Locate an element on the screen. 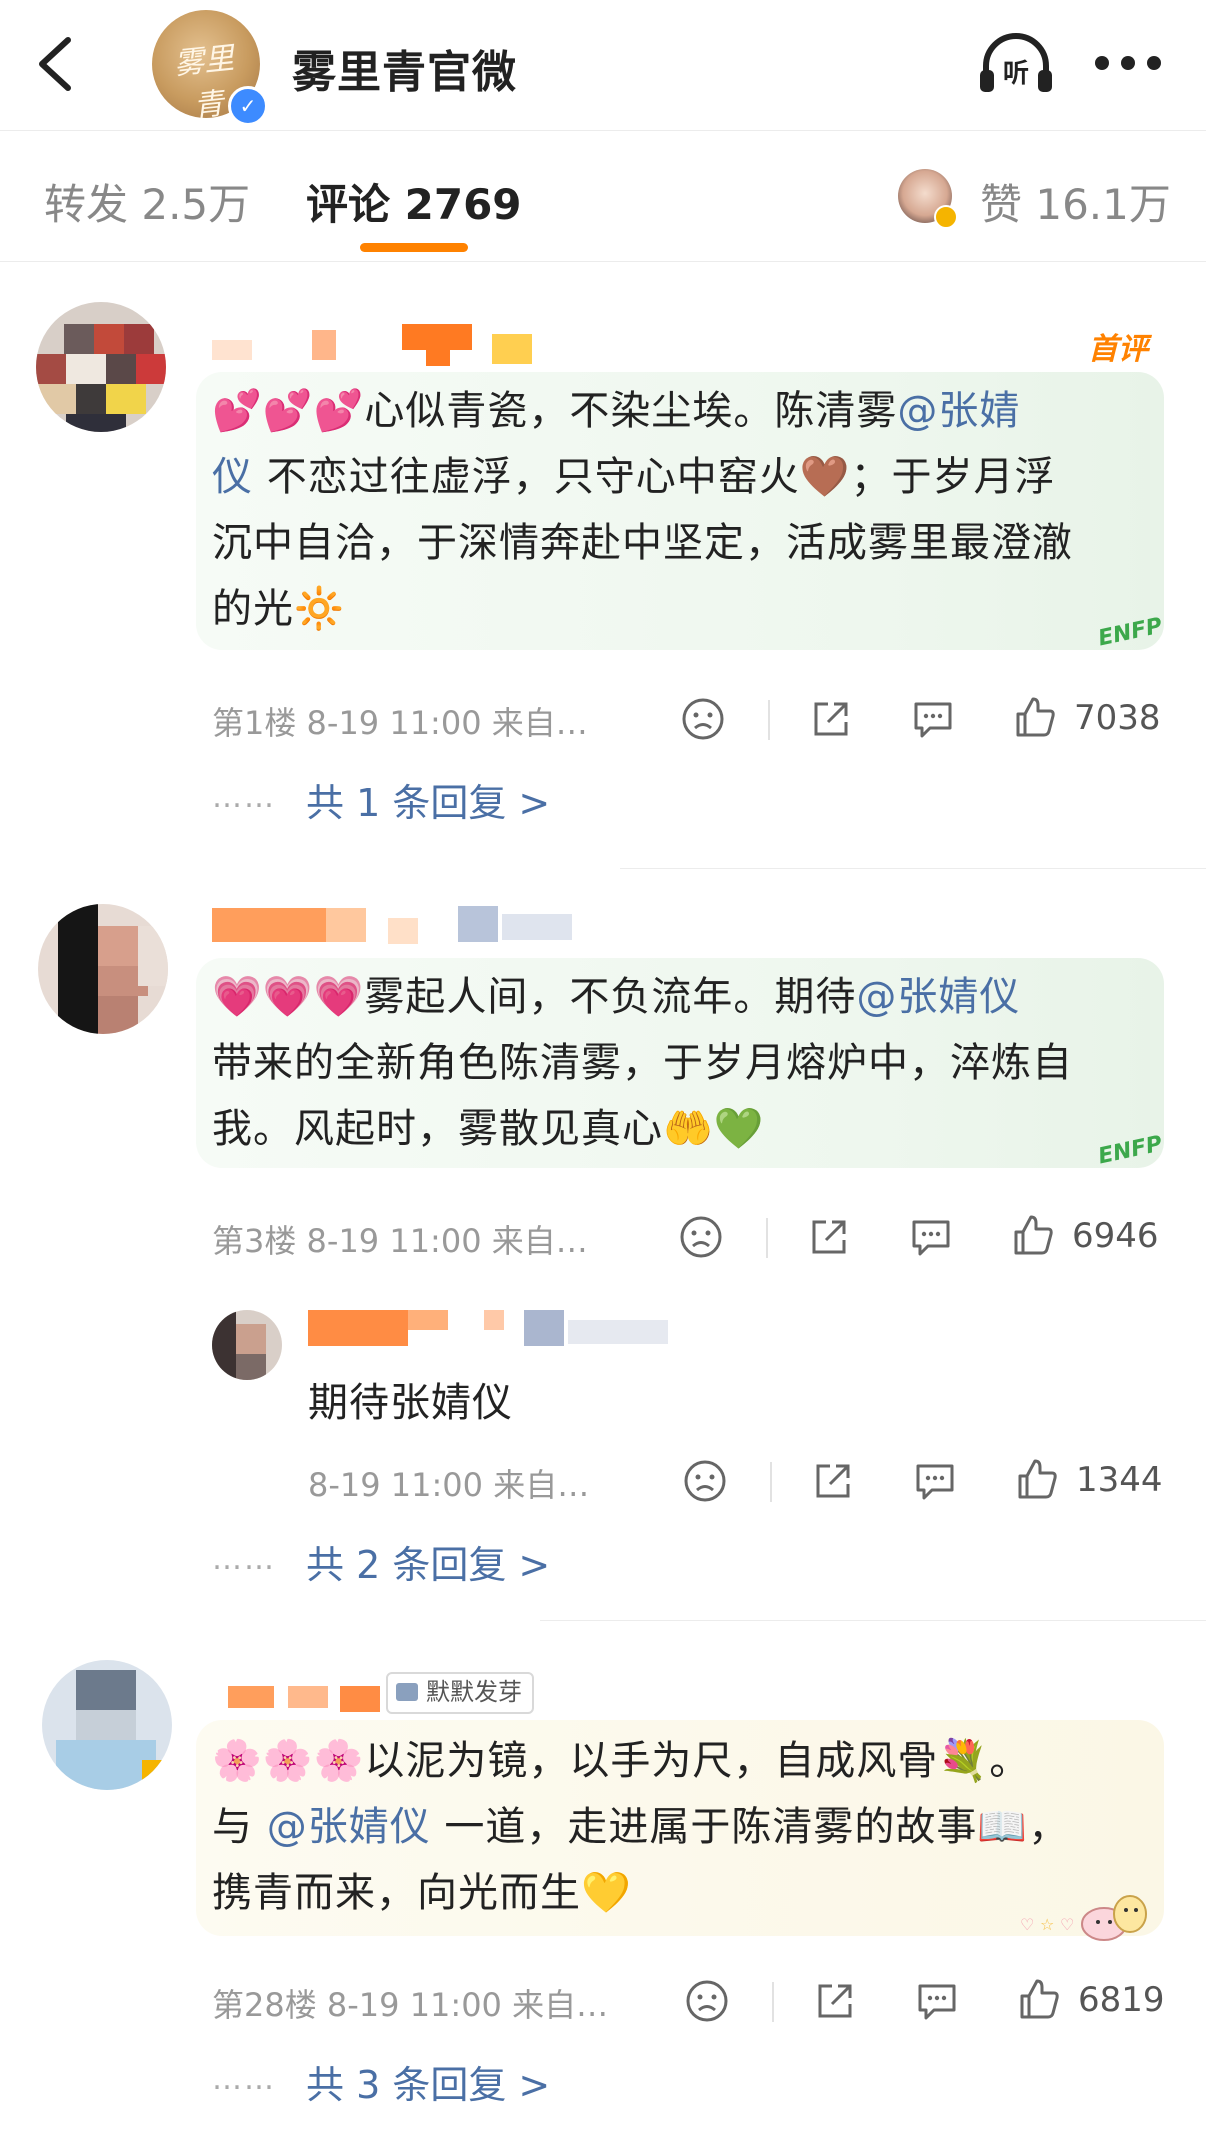 The width and height of the screenshot is (1206, 2130). active-tab-indicator is located at coordinates (414, 247).